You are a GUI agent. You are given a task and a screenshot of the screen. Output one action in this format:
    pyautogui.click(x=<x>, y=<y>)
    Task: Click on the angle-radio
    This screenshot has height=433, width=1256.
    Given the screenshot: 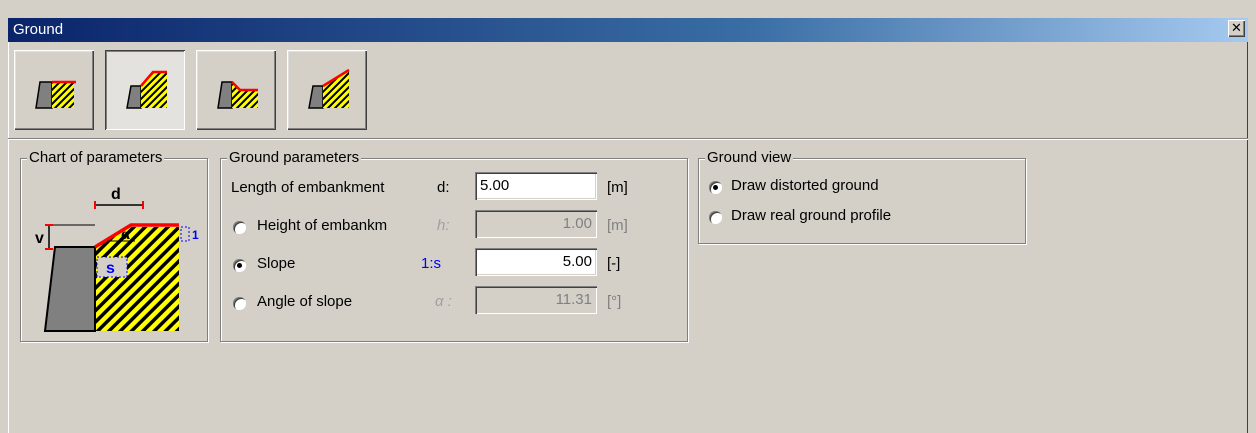 What is the action you would take?
    pyautogui.click(x=239, y=303)
    